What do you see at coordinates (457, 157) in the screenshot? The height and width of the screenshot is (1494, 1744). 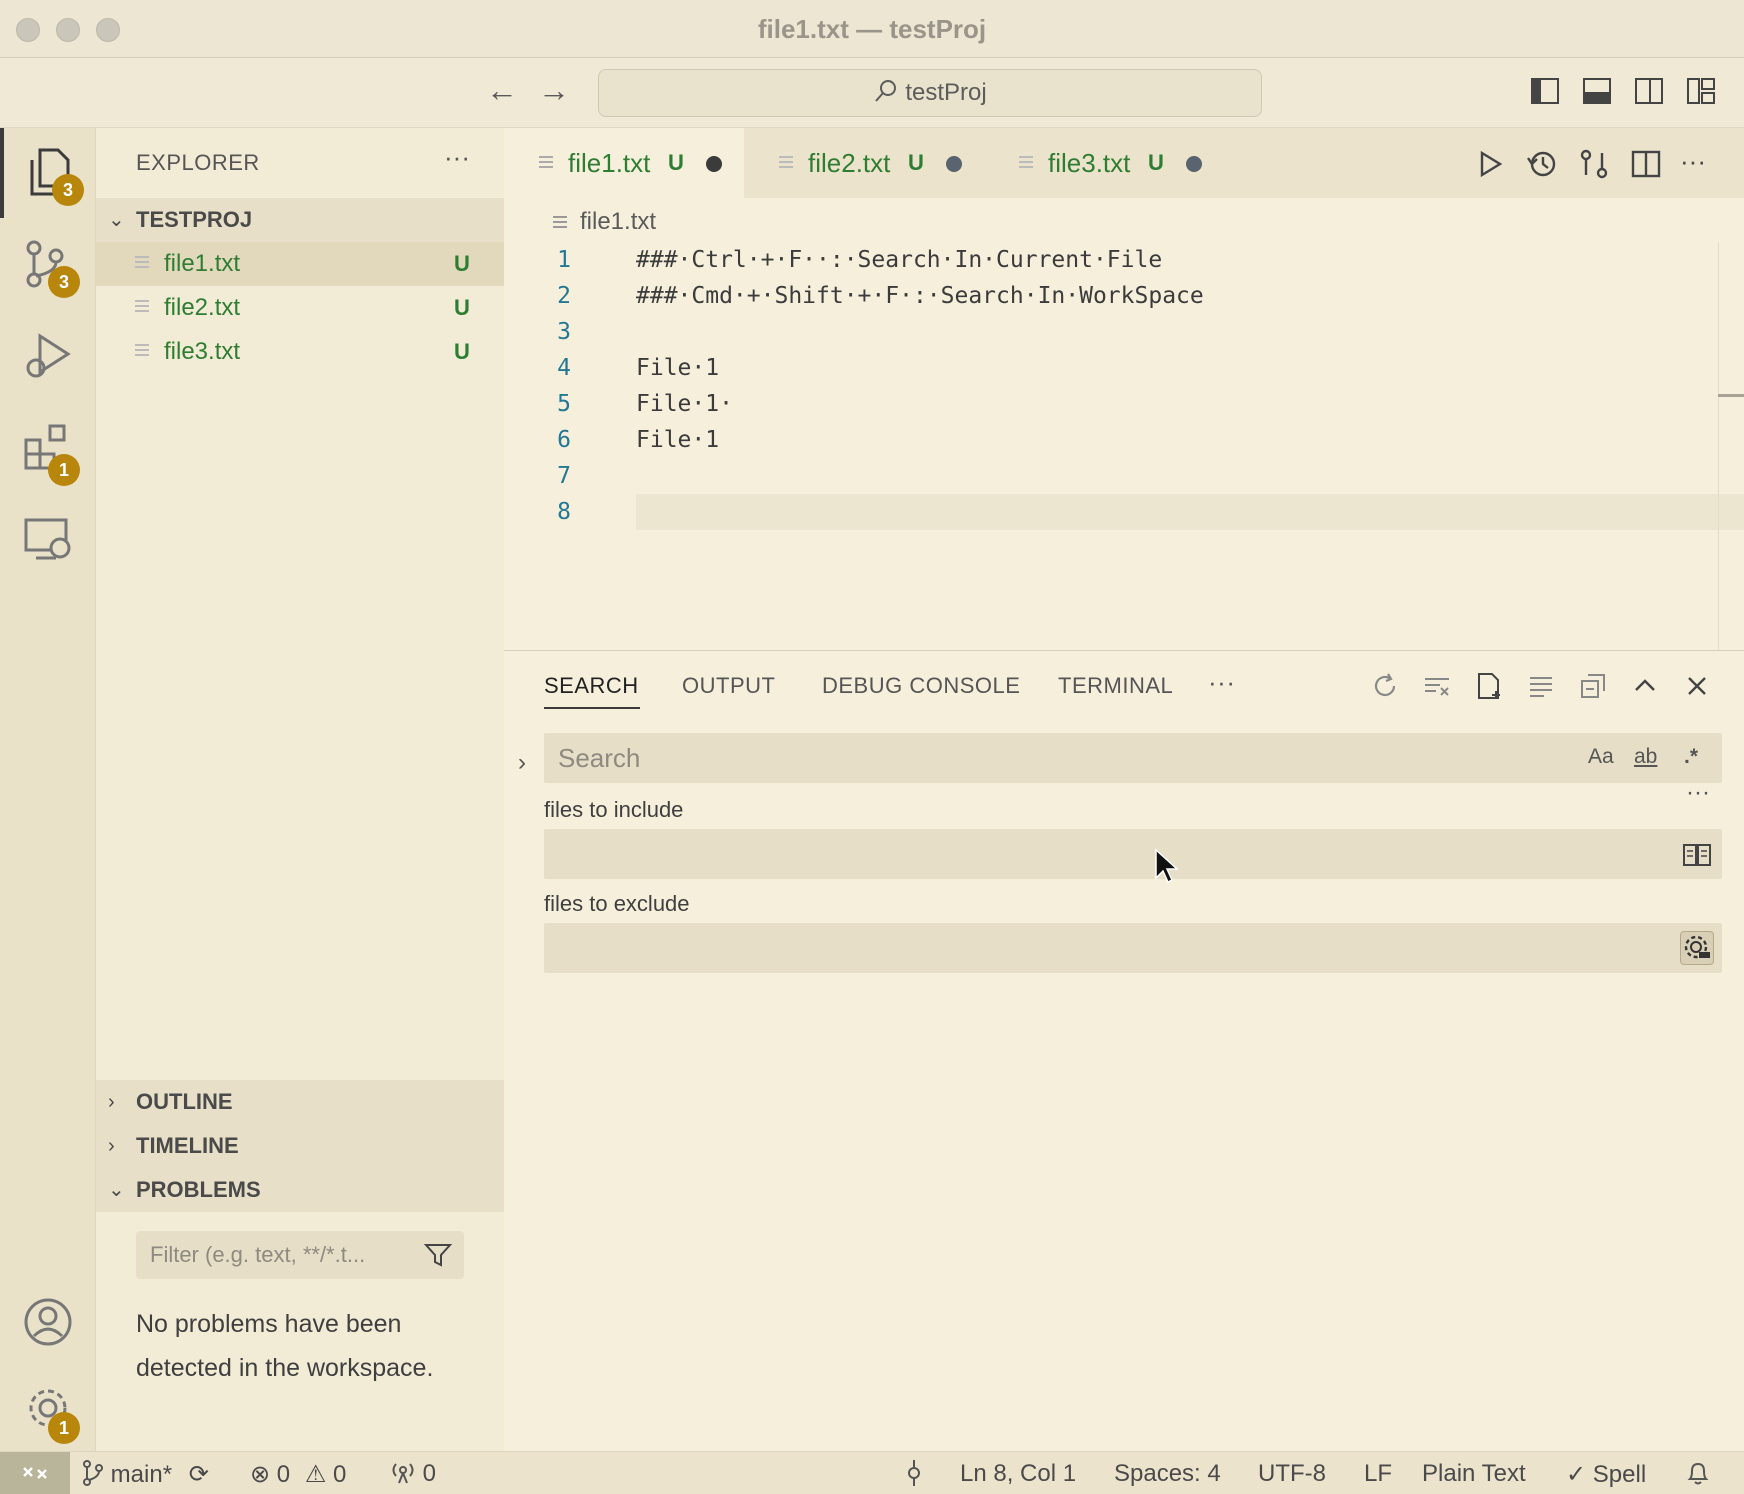 I see `explorer-more-actions: ···` at bounding box center [457, 157].